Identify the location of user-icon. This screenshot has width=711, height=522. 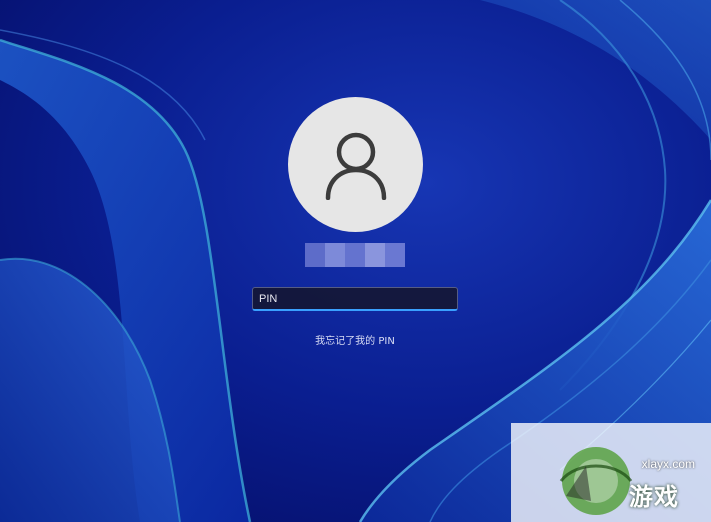
(355, 166).